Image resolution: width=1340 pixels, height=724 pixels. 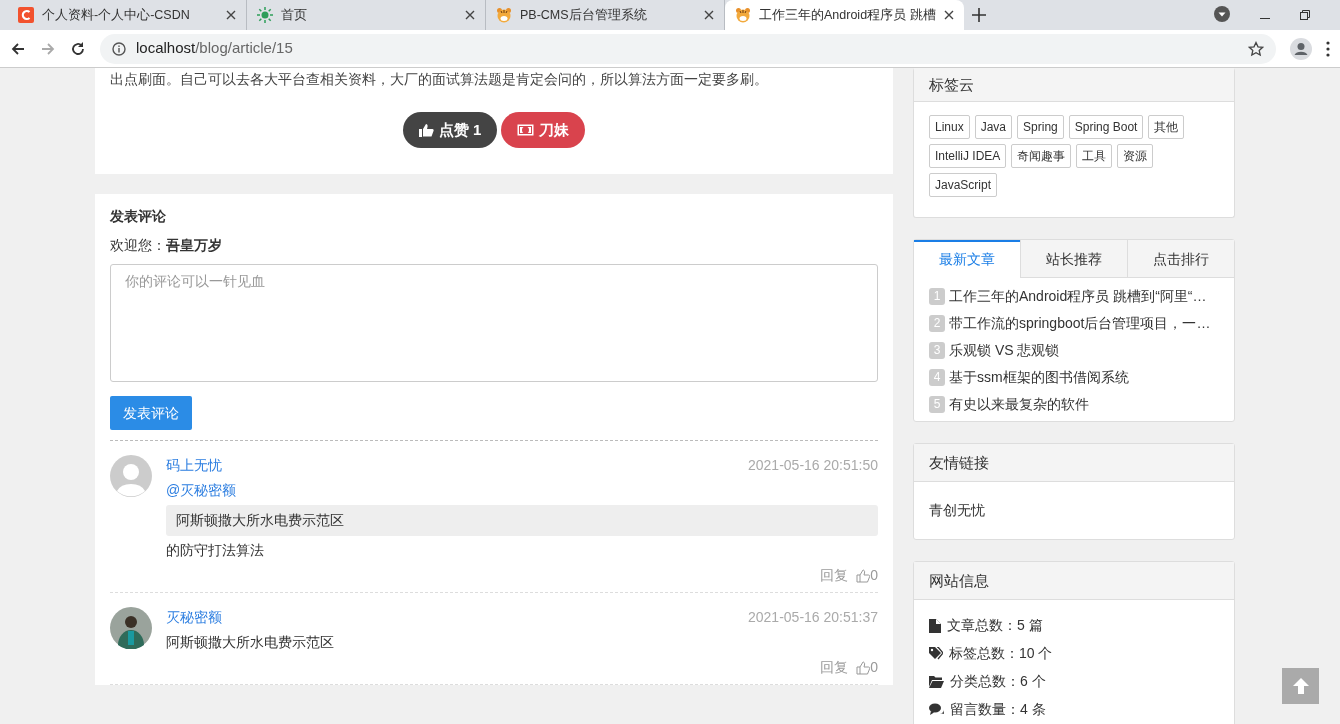 What do you see at coordinates (1019, 404) in the screenshot?
I see `article-link: 有史以来最复杂的软件` at bounding box center [1019, 404].